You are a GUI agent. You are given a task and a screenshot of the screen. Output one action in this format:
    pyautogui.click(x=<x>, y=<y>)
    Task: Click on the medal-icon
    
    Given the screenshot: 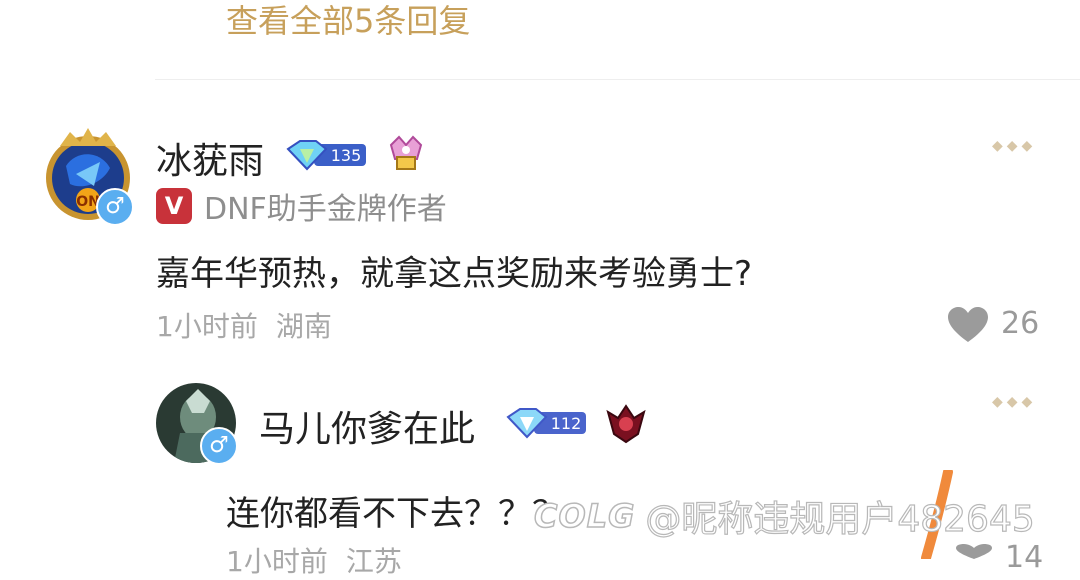 What is the action you would take?
    pyautogui.click(x=406, y=156)
    